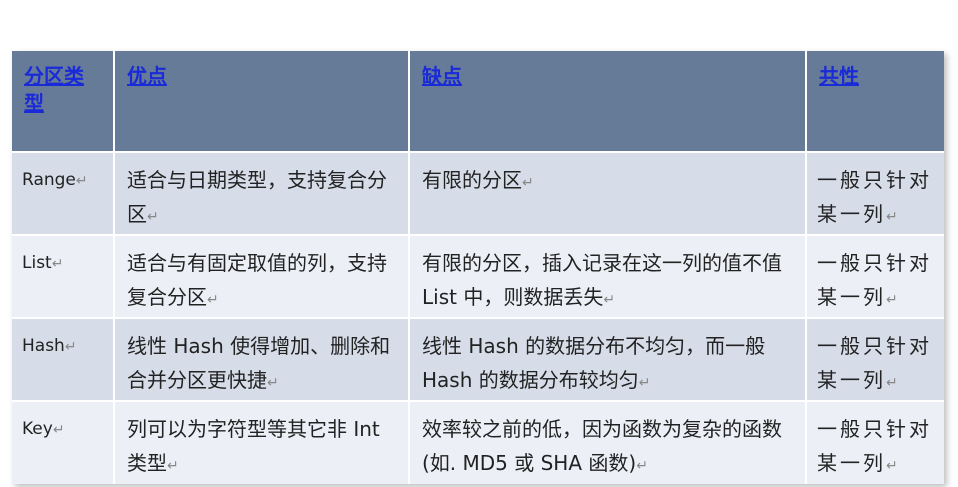 The width and height of the screenshot is (958, 487). What do you see at coordinates (608, 101) in the screenshot?
I see `header-cell-cons: 缺点` at bounding box center [608, 101].